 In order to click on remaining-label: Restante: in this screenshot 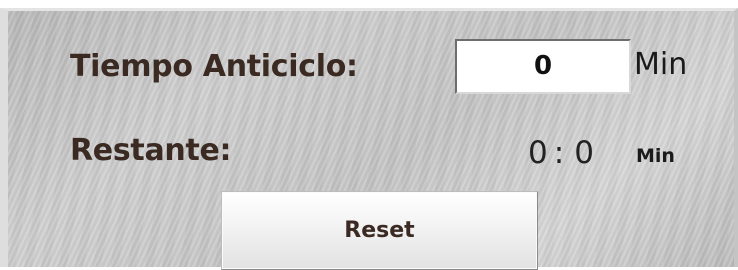, I will do `click(151, 150)`.